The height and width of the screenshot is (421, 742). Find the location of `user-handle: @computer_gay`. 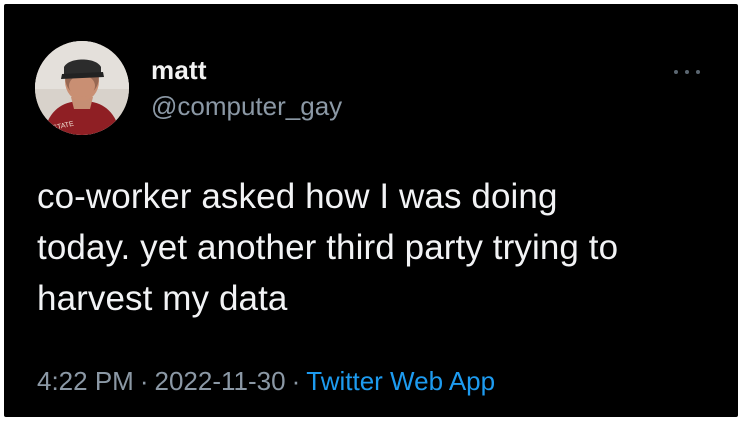

user-handle: @computer_gay is located at coordinates (246, 106).